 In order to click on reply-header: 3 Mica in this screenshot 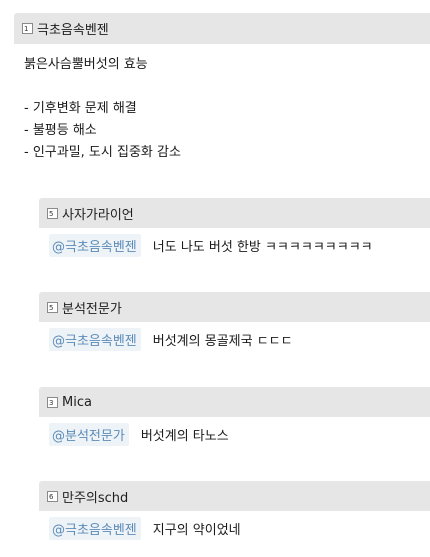, I will do `click(234, 402)`.